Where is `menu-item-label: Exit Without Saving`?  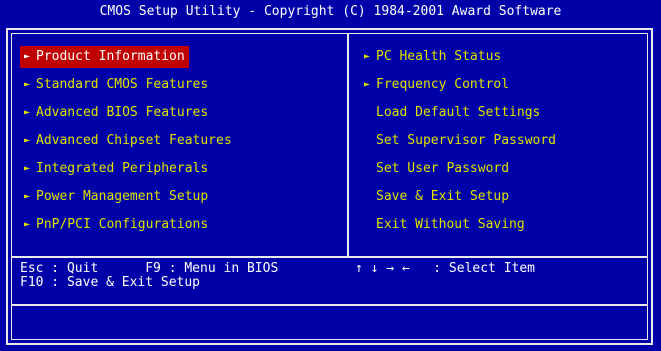
menu-item-label: Exit Without Saving is located at coordinates (450, 224).